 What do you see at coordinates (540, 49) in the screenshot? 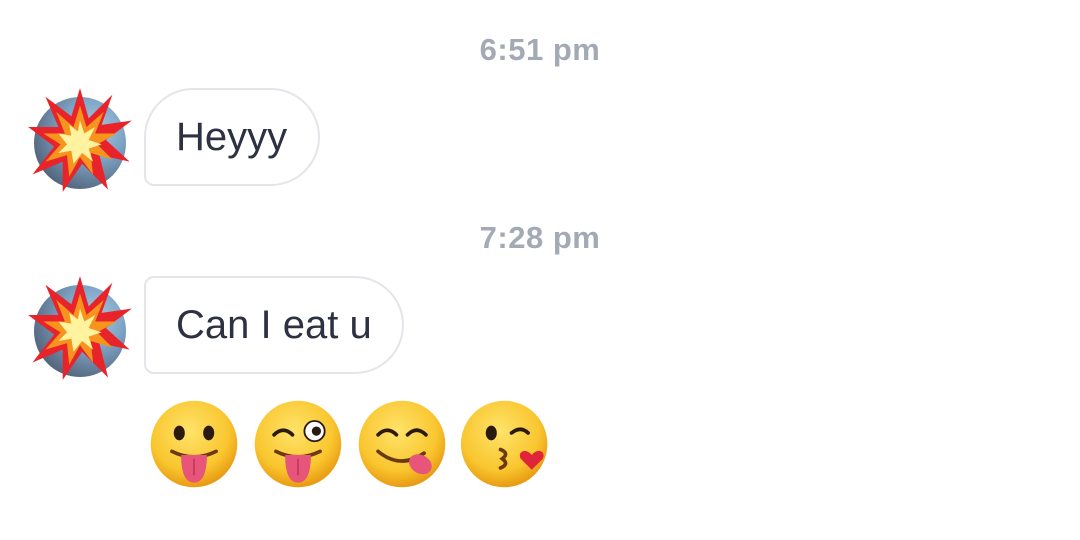
I see `timestamp: 6:51 pm` at bounding box center [540, 49].